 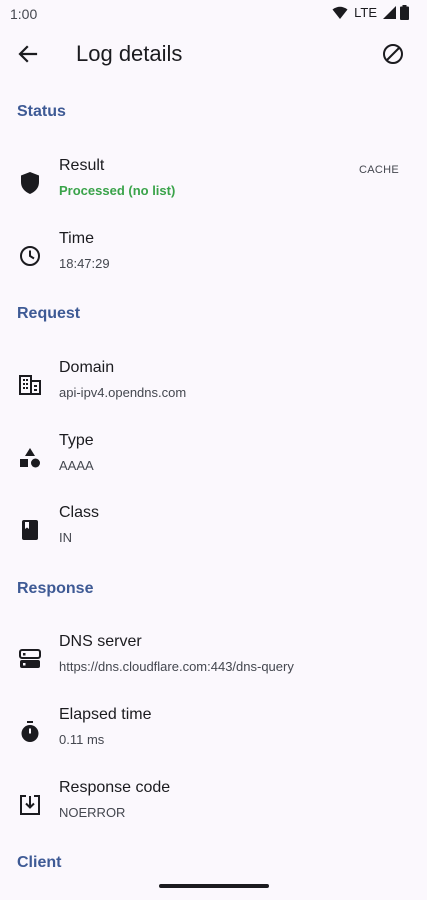 What do you see at coordinates (84, 263) in the screenshot?
I see `time-value: 18:47:29` at bounding box center [84, 263].